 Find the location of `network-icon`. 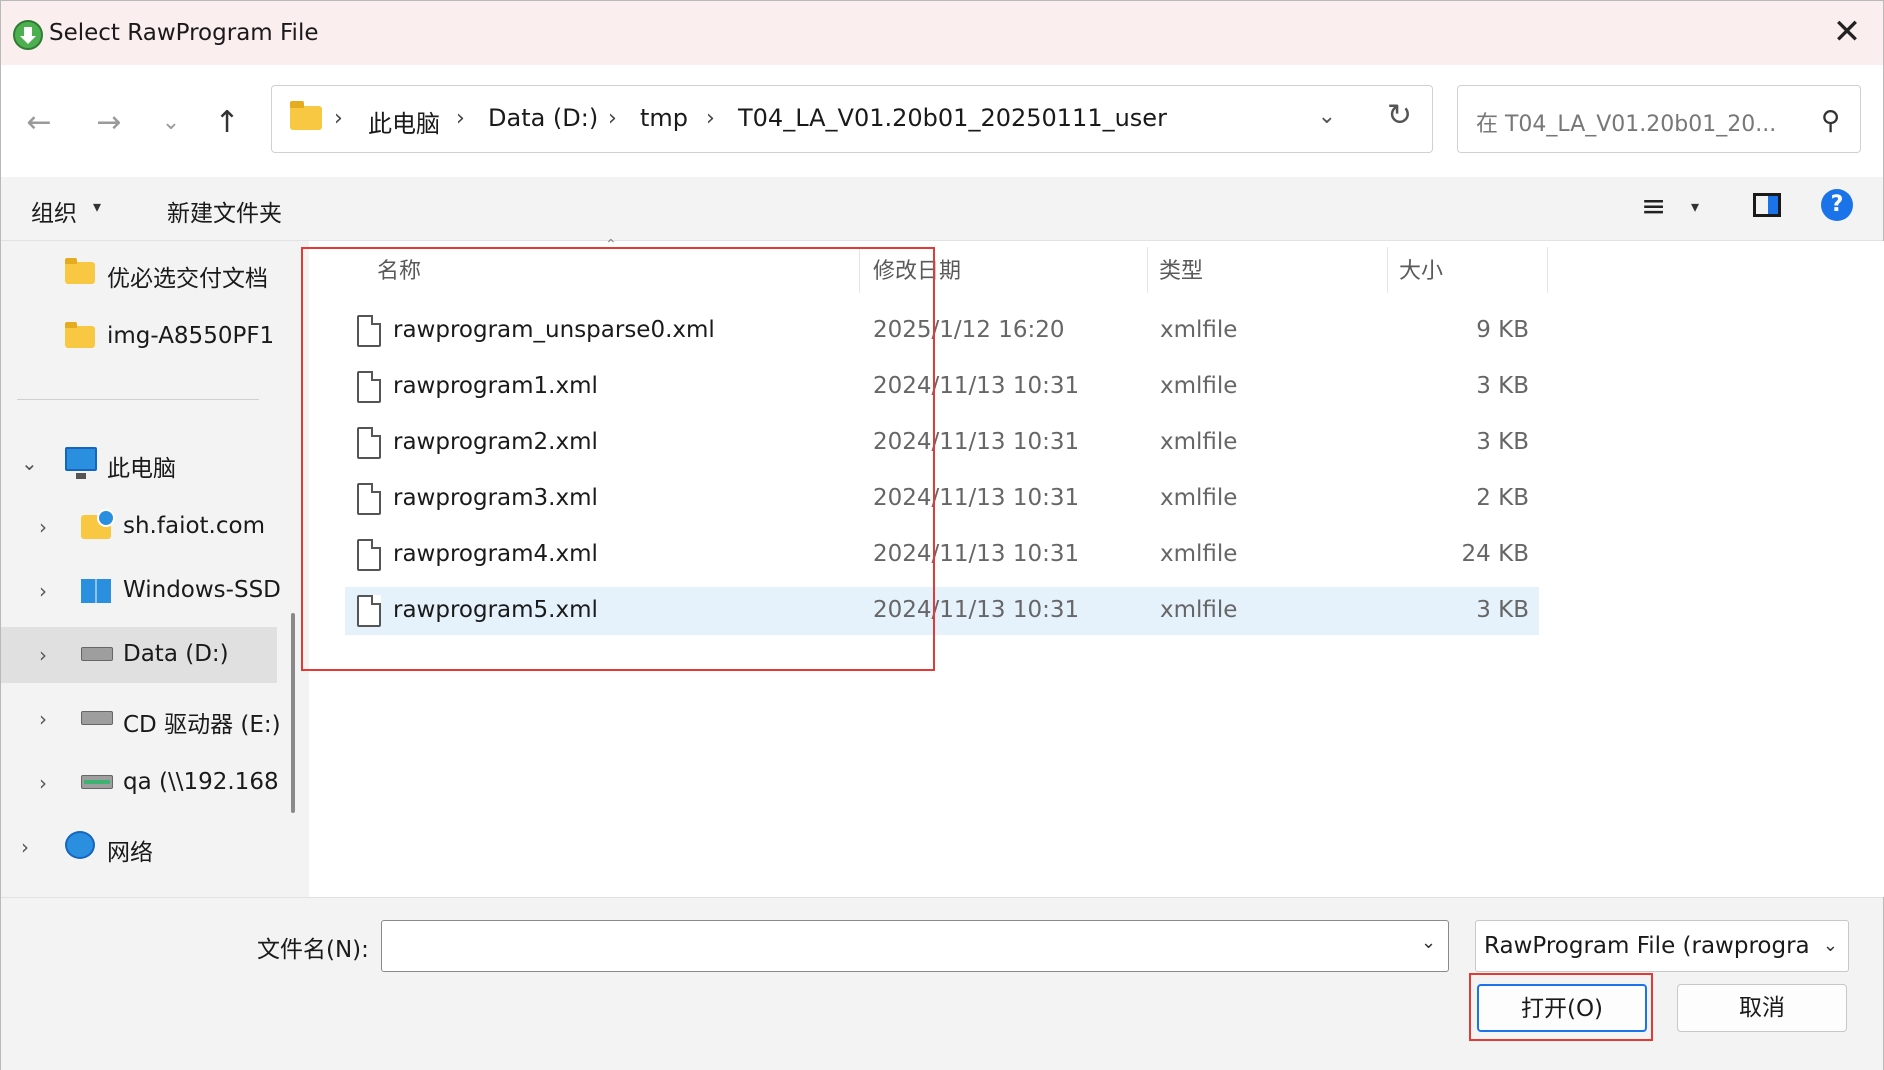

network-icon is located at coordinates (80, 845).